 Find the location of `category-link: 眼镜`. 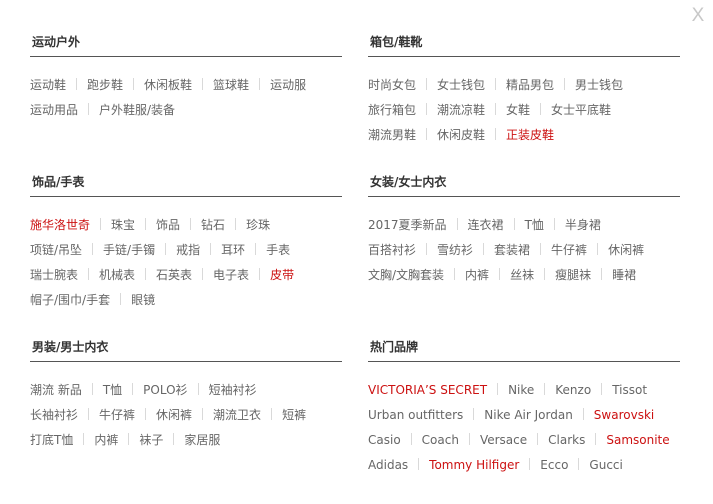

category-link: 眼镜 is located at coordinates (143, 300).